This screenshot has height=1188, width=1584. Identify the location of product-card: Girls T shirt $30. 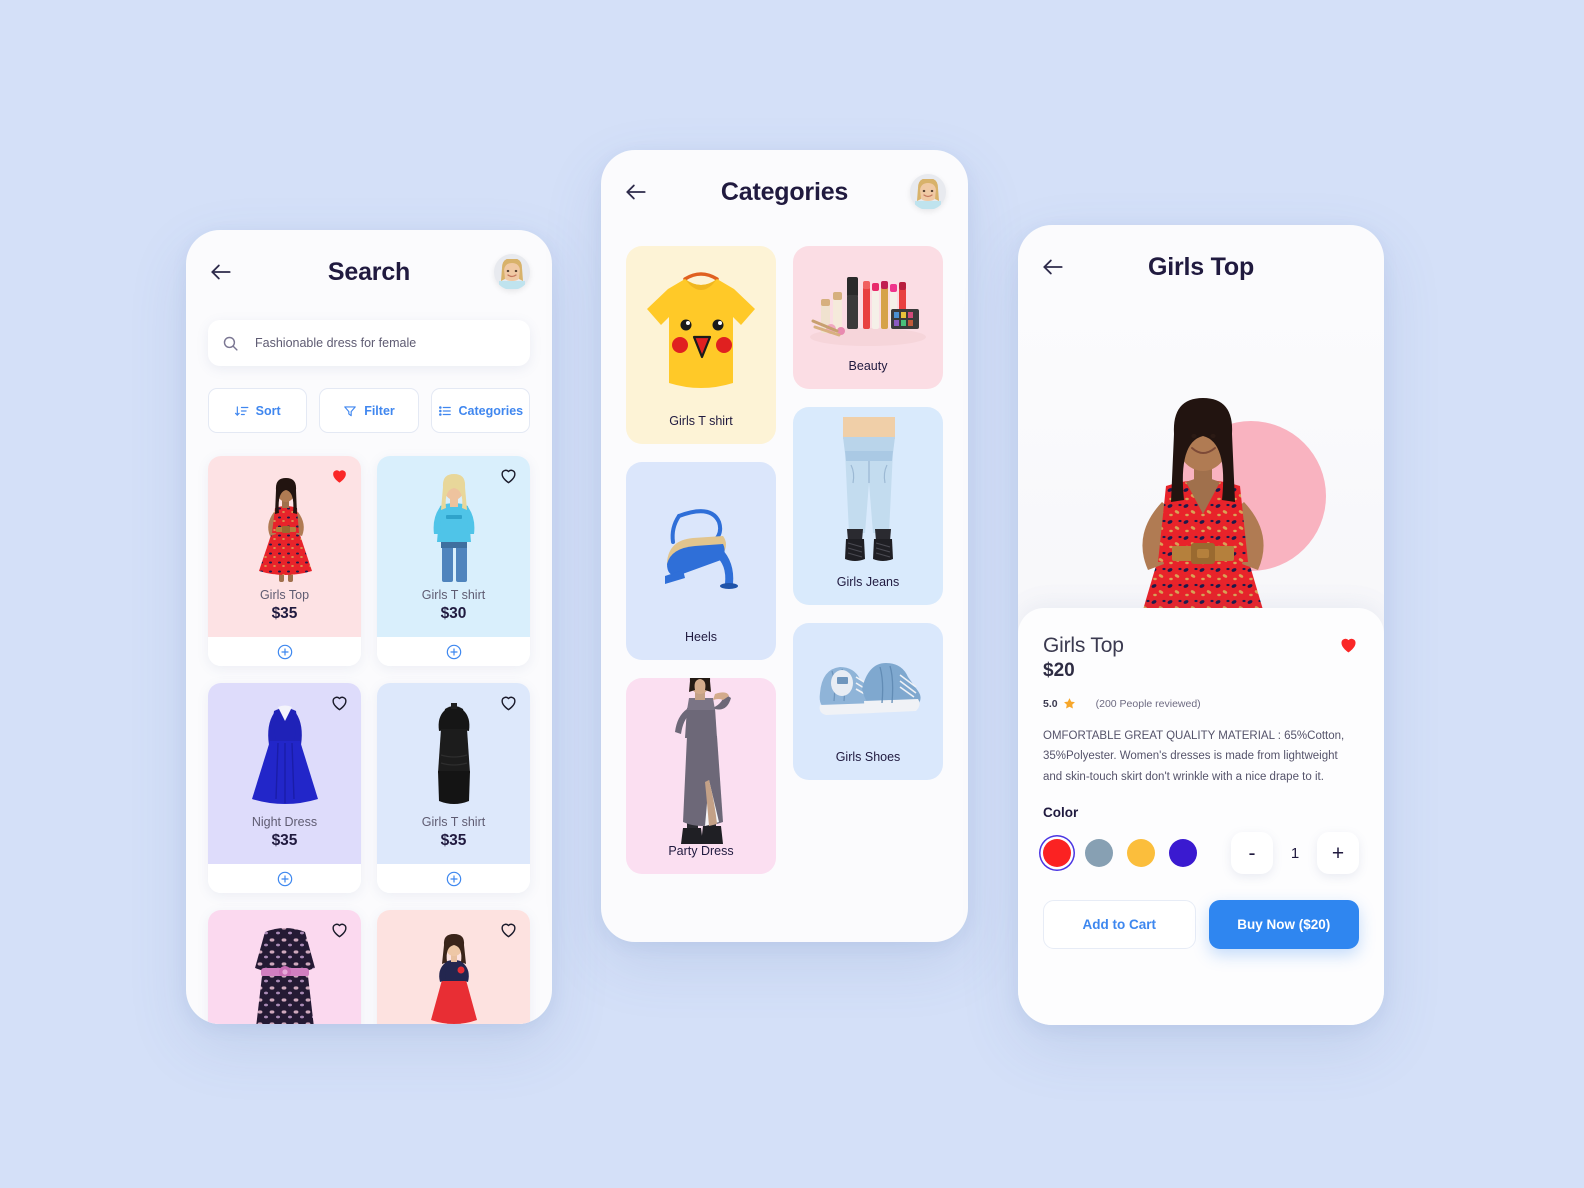
(453, 561).